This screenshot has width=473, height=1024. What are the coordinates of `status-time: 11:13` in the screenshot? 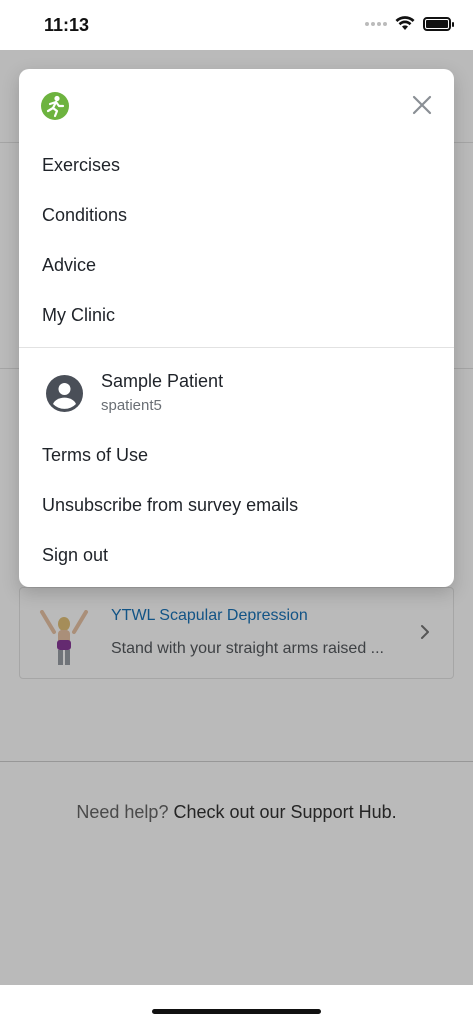 It's located at (67, 25).